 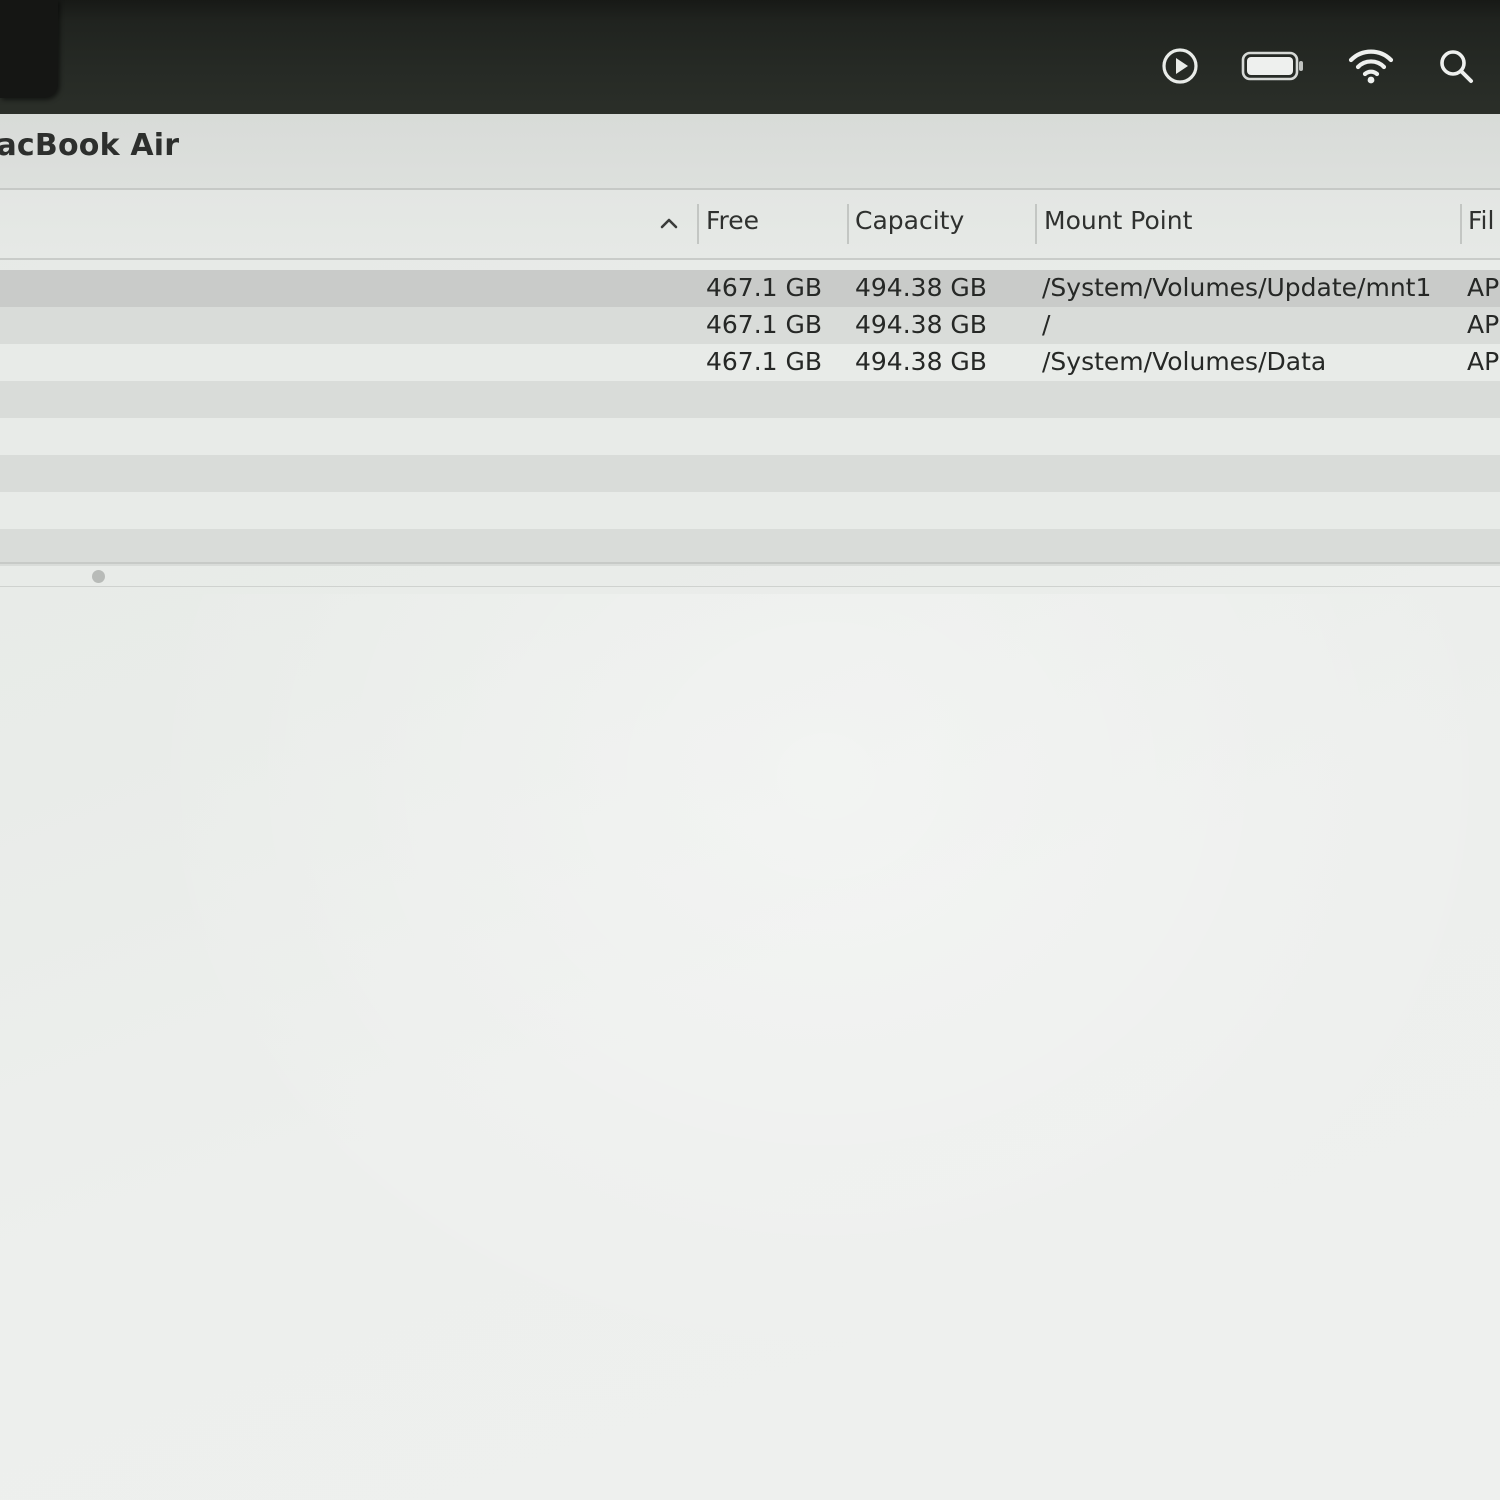 What do you see at coordinates (98, 576) in the screenshot?
I see `split-view-resize-handle` at bounding box center [98, 576].